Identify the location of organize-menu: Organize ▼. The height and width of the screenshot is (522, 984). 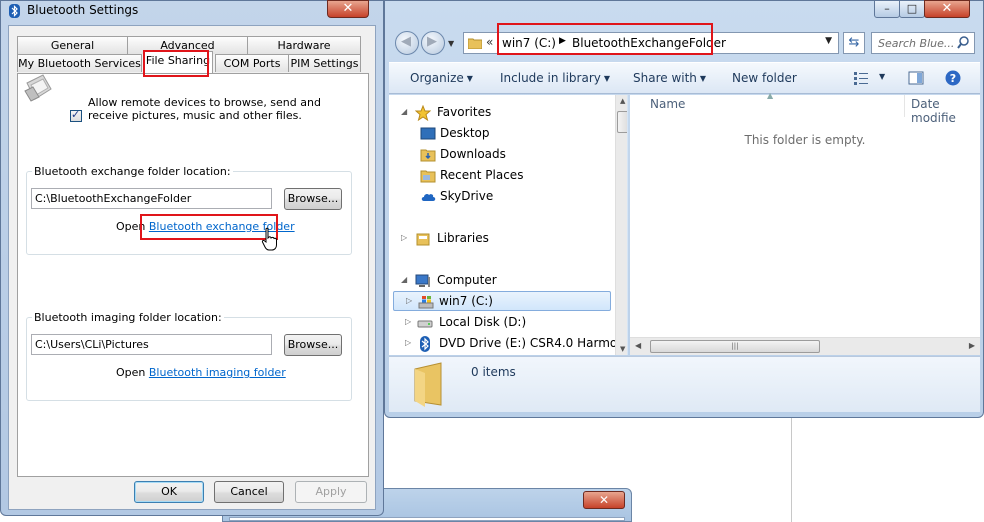
(441, 78).